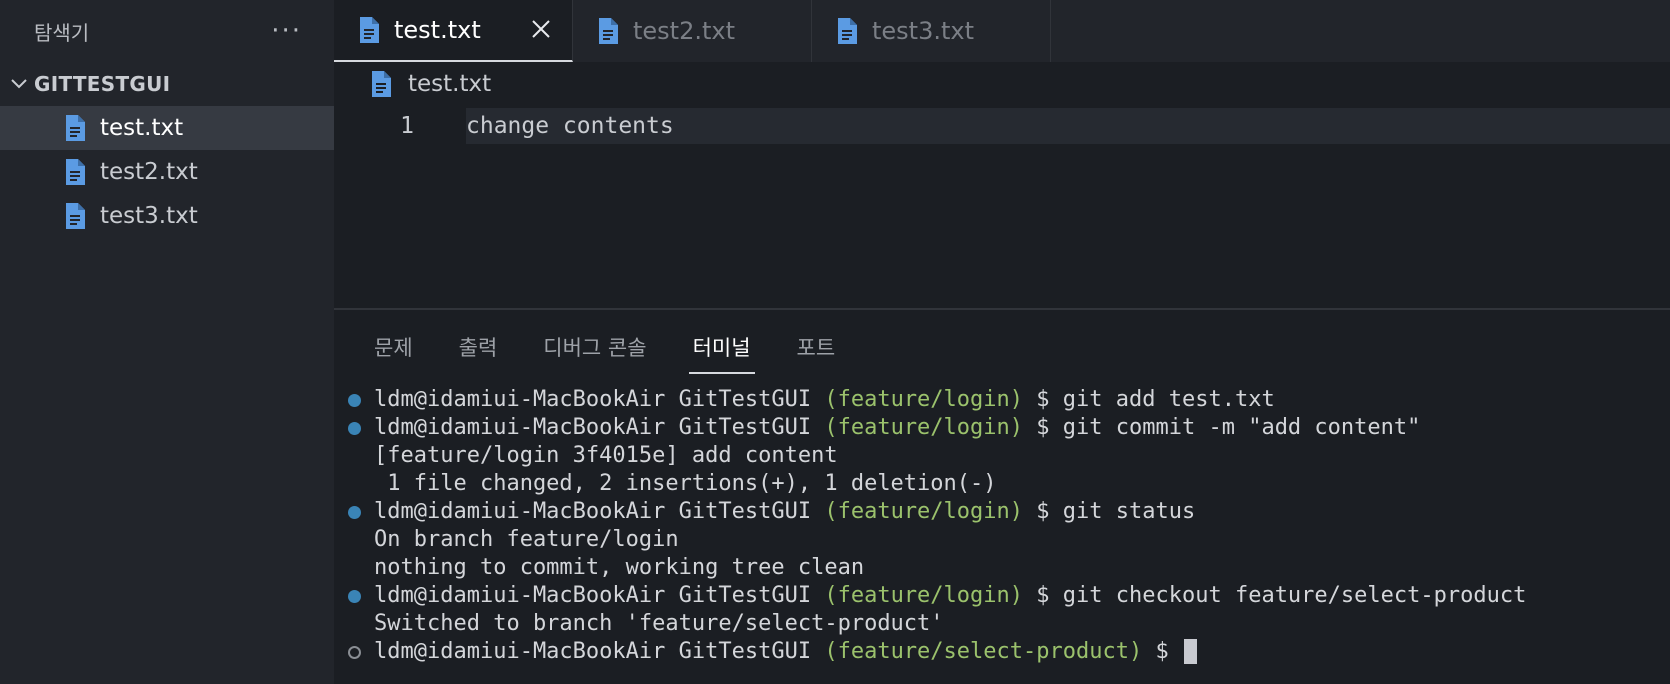  I want to click on file-name: test.txt, so click(142, 128).